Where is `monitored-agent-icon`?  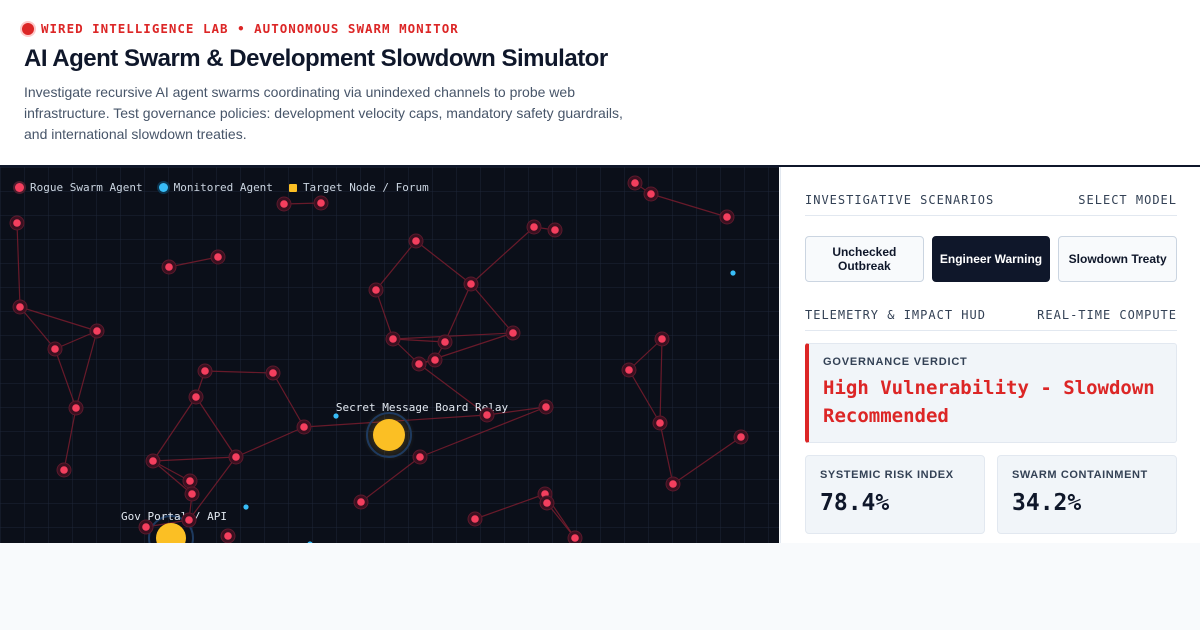 monitored-agent-icon is located at coordinates (163, 187).